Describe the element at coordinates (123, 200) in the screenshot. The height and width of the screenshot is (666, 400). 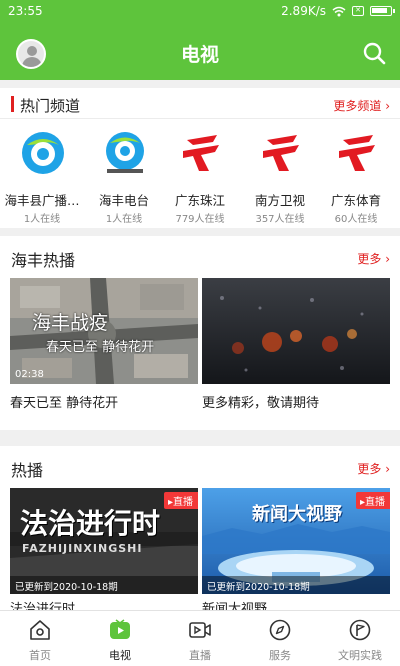
I see `channel-name: 海丰电台` at that location.